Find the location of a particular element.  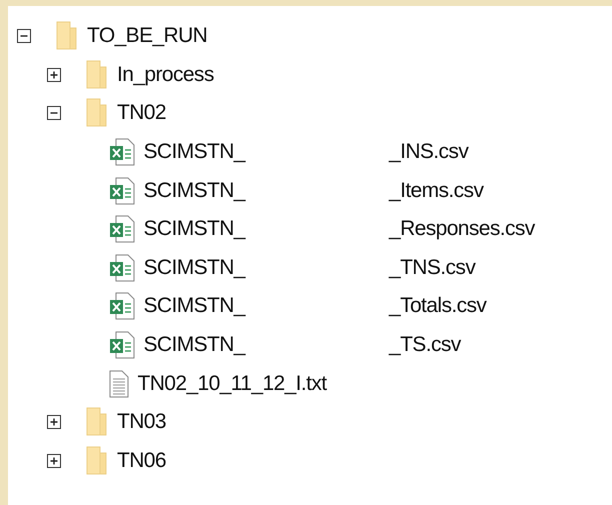

item-name: TN02_10_11_12_I.txt is located at coordinates (232, 384).